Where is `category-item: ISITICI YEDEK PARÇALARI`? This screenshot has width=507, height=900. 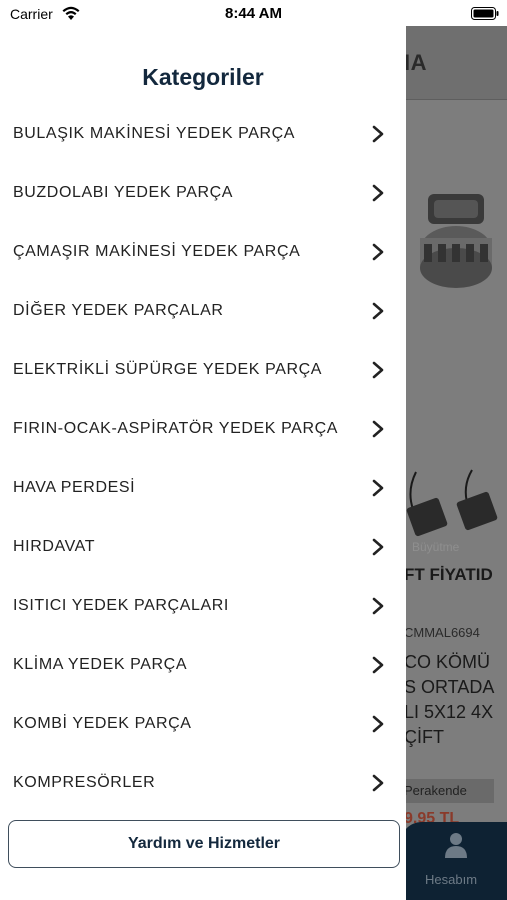 category-item: ISITICI YEDEK PARÇALARI is located at coordinates (203, 605).